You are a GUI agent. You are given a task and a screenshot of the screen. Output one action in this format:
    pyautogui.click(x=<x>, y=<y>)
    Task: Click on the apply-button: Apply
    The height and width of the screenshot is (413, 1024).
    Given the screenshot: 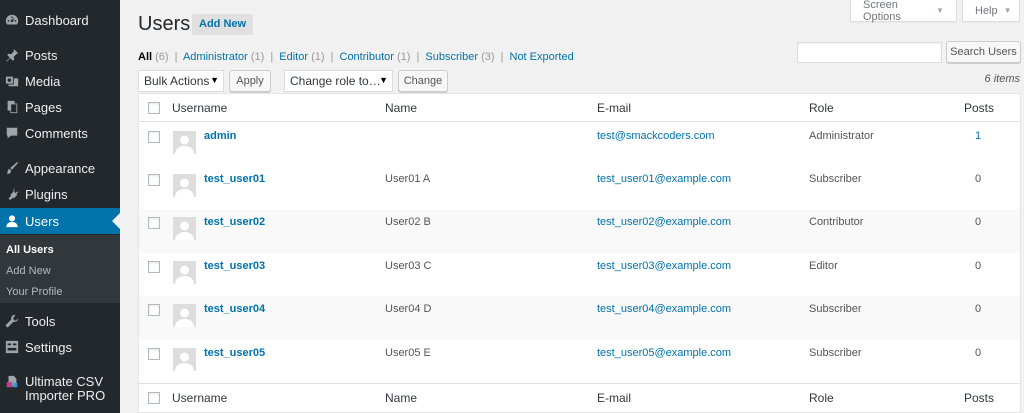 What is the action you would take?
    pyautogui.click(x=250, y=81)
    